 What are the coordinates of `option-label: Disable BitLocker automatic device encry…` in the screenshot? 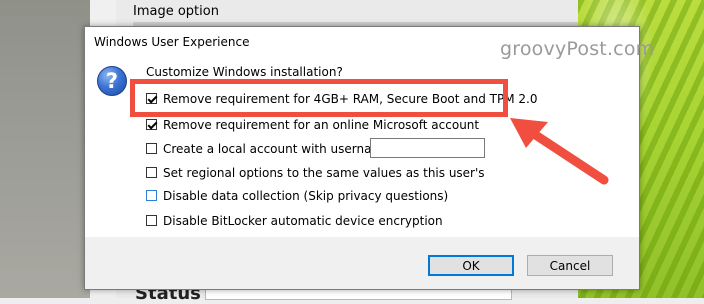 It's located at (303, 221).